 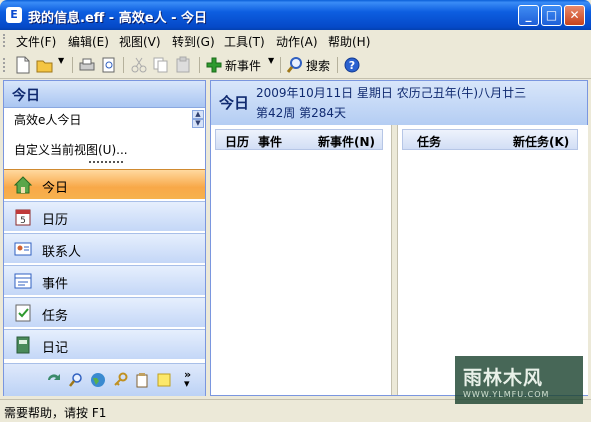 What do you see at coordinates (214, 65) in the screenshot?
I see `plus-icon` at bounding box center [214, 65].